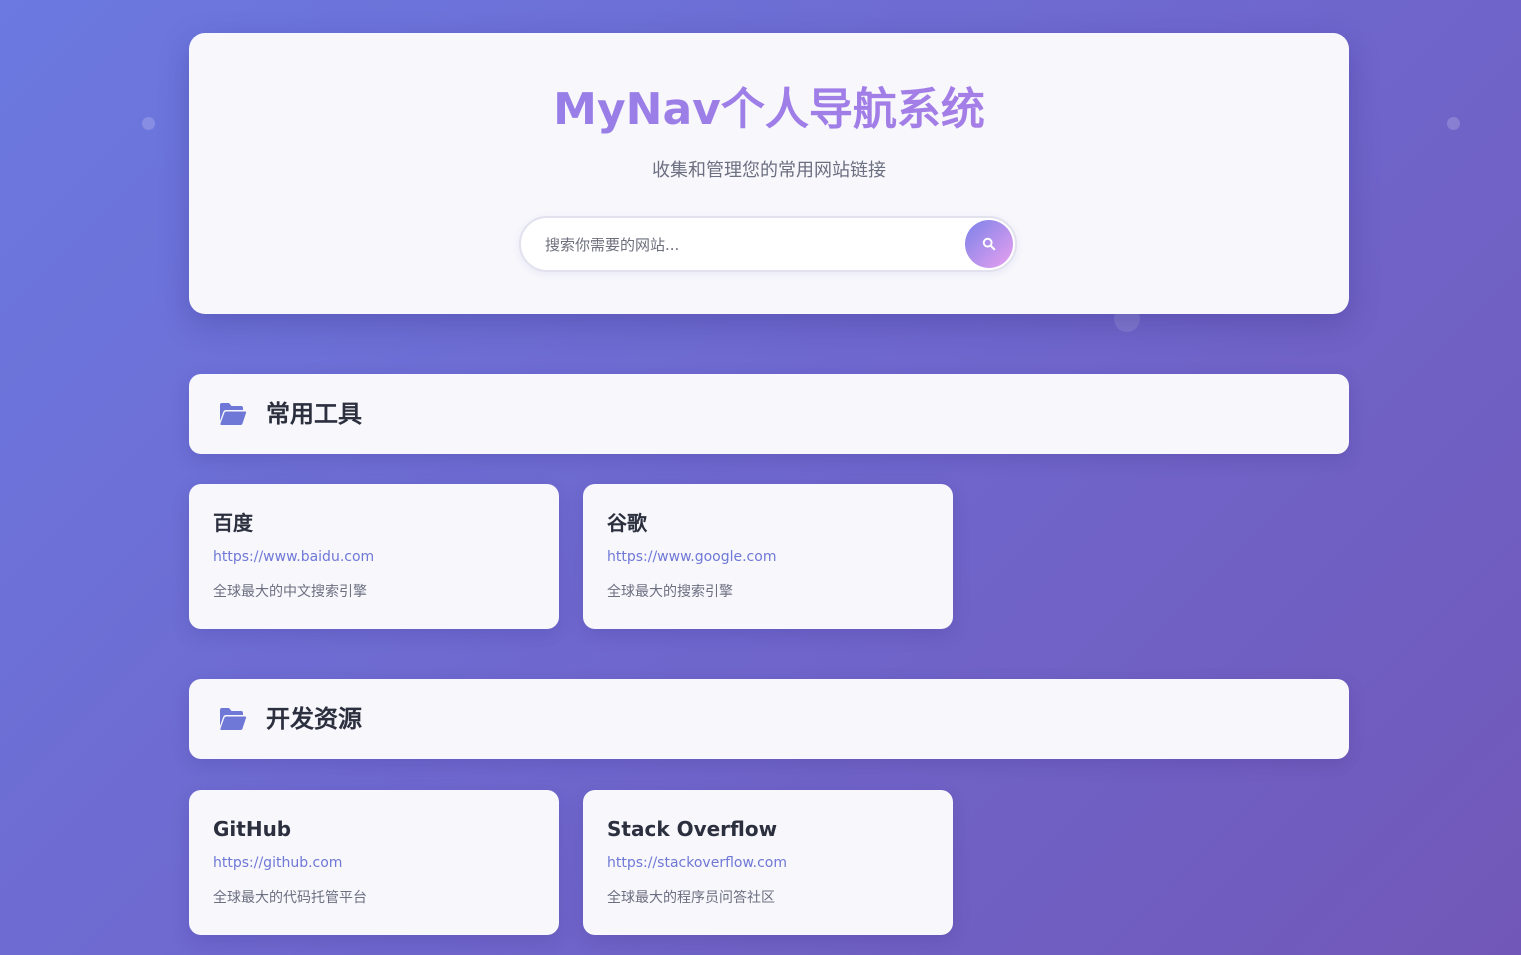 This screenshot has width=1521, height=955. I want to click on search-input, so click(745, 245).